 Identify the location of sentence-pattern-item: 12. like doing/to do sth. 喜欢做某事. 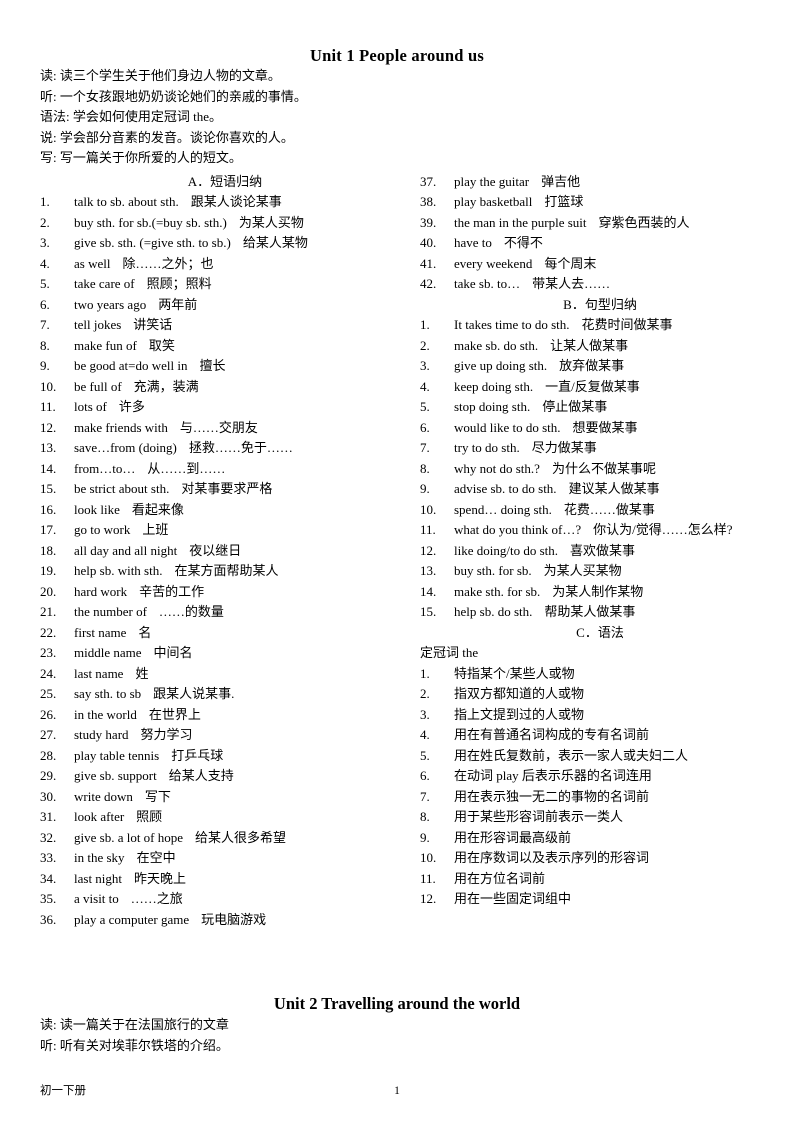
(600, 551).